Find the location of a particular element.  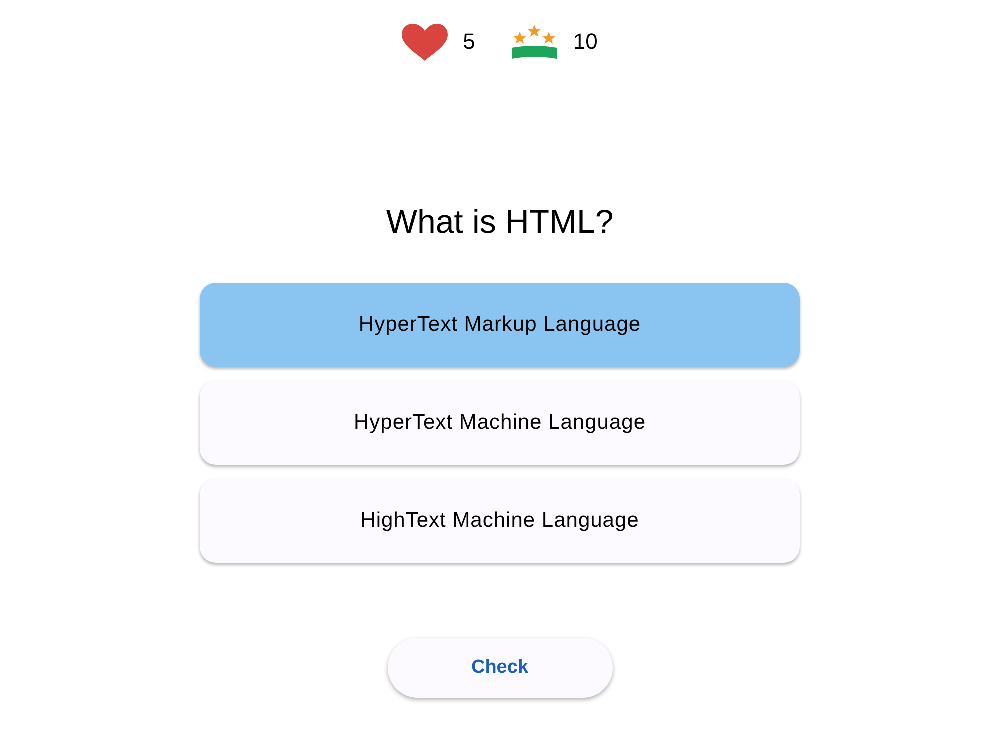

lives-count: 5 is located at coordinates (469, 42).